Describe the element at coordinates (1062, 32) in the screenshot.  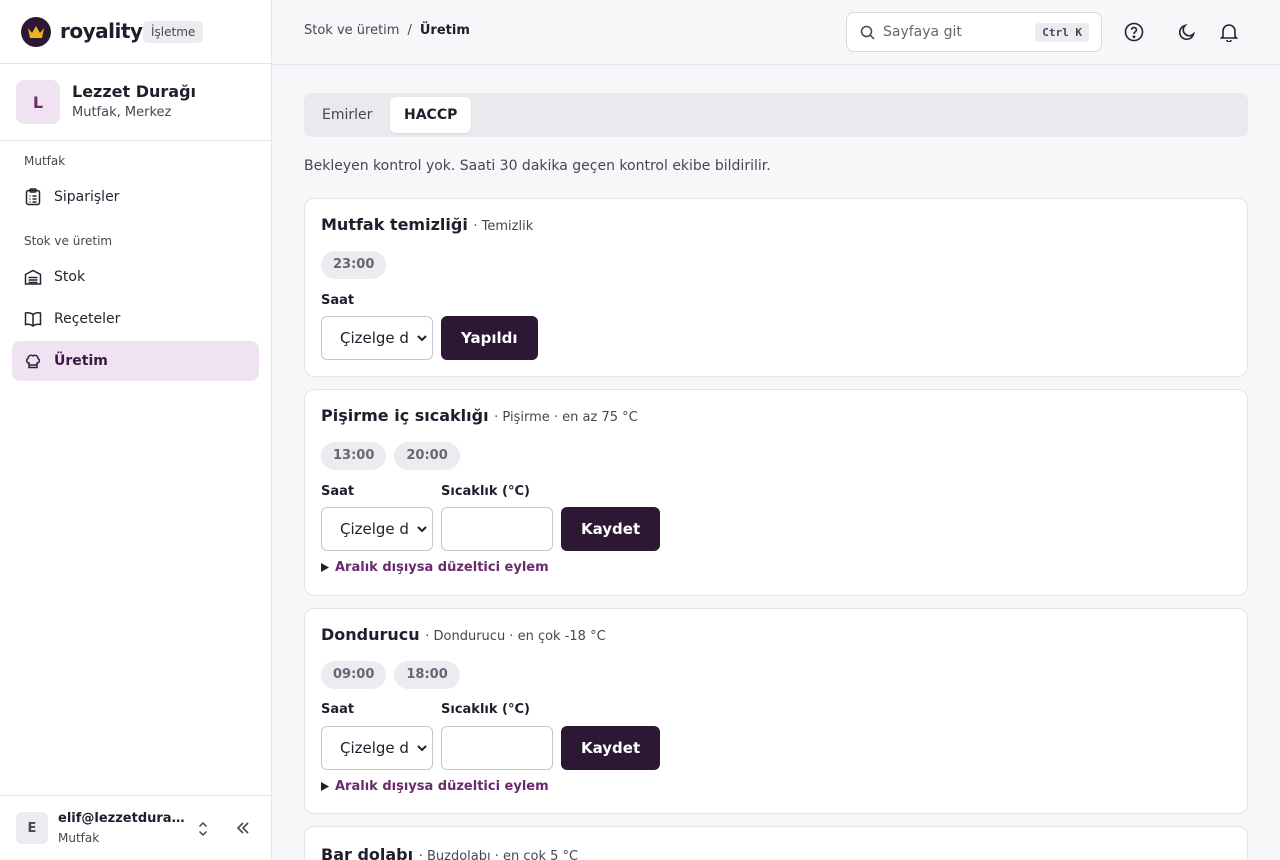
I see `keyboard-shortcut-badge: Ctrl K` at that location.